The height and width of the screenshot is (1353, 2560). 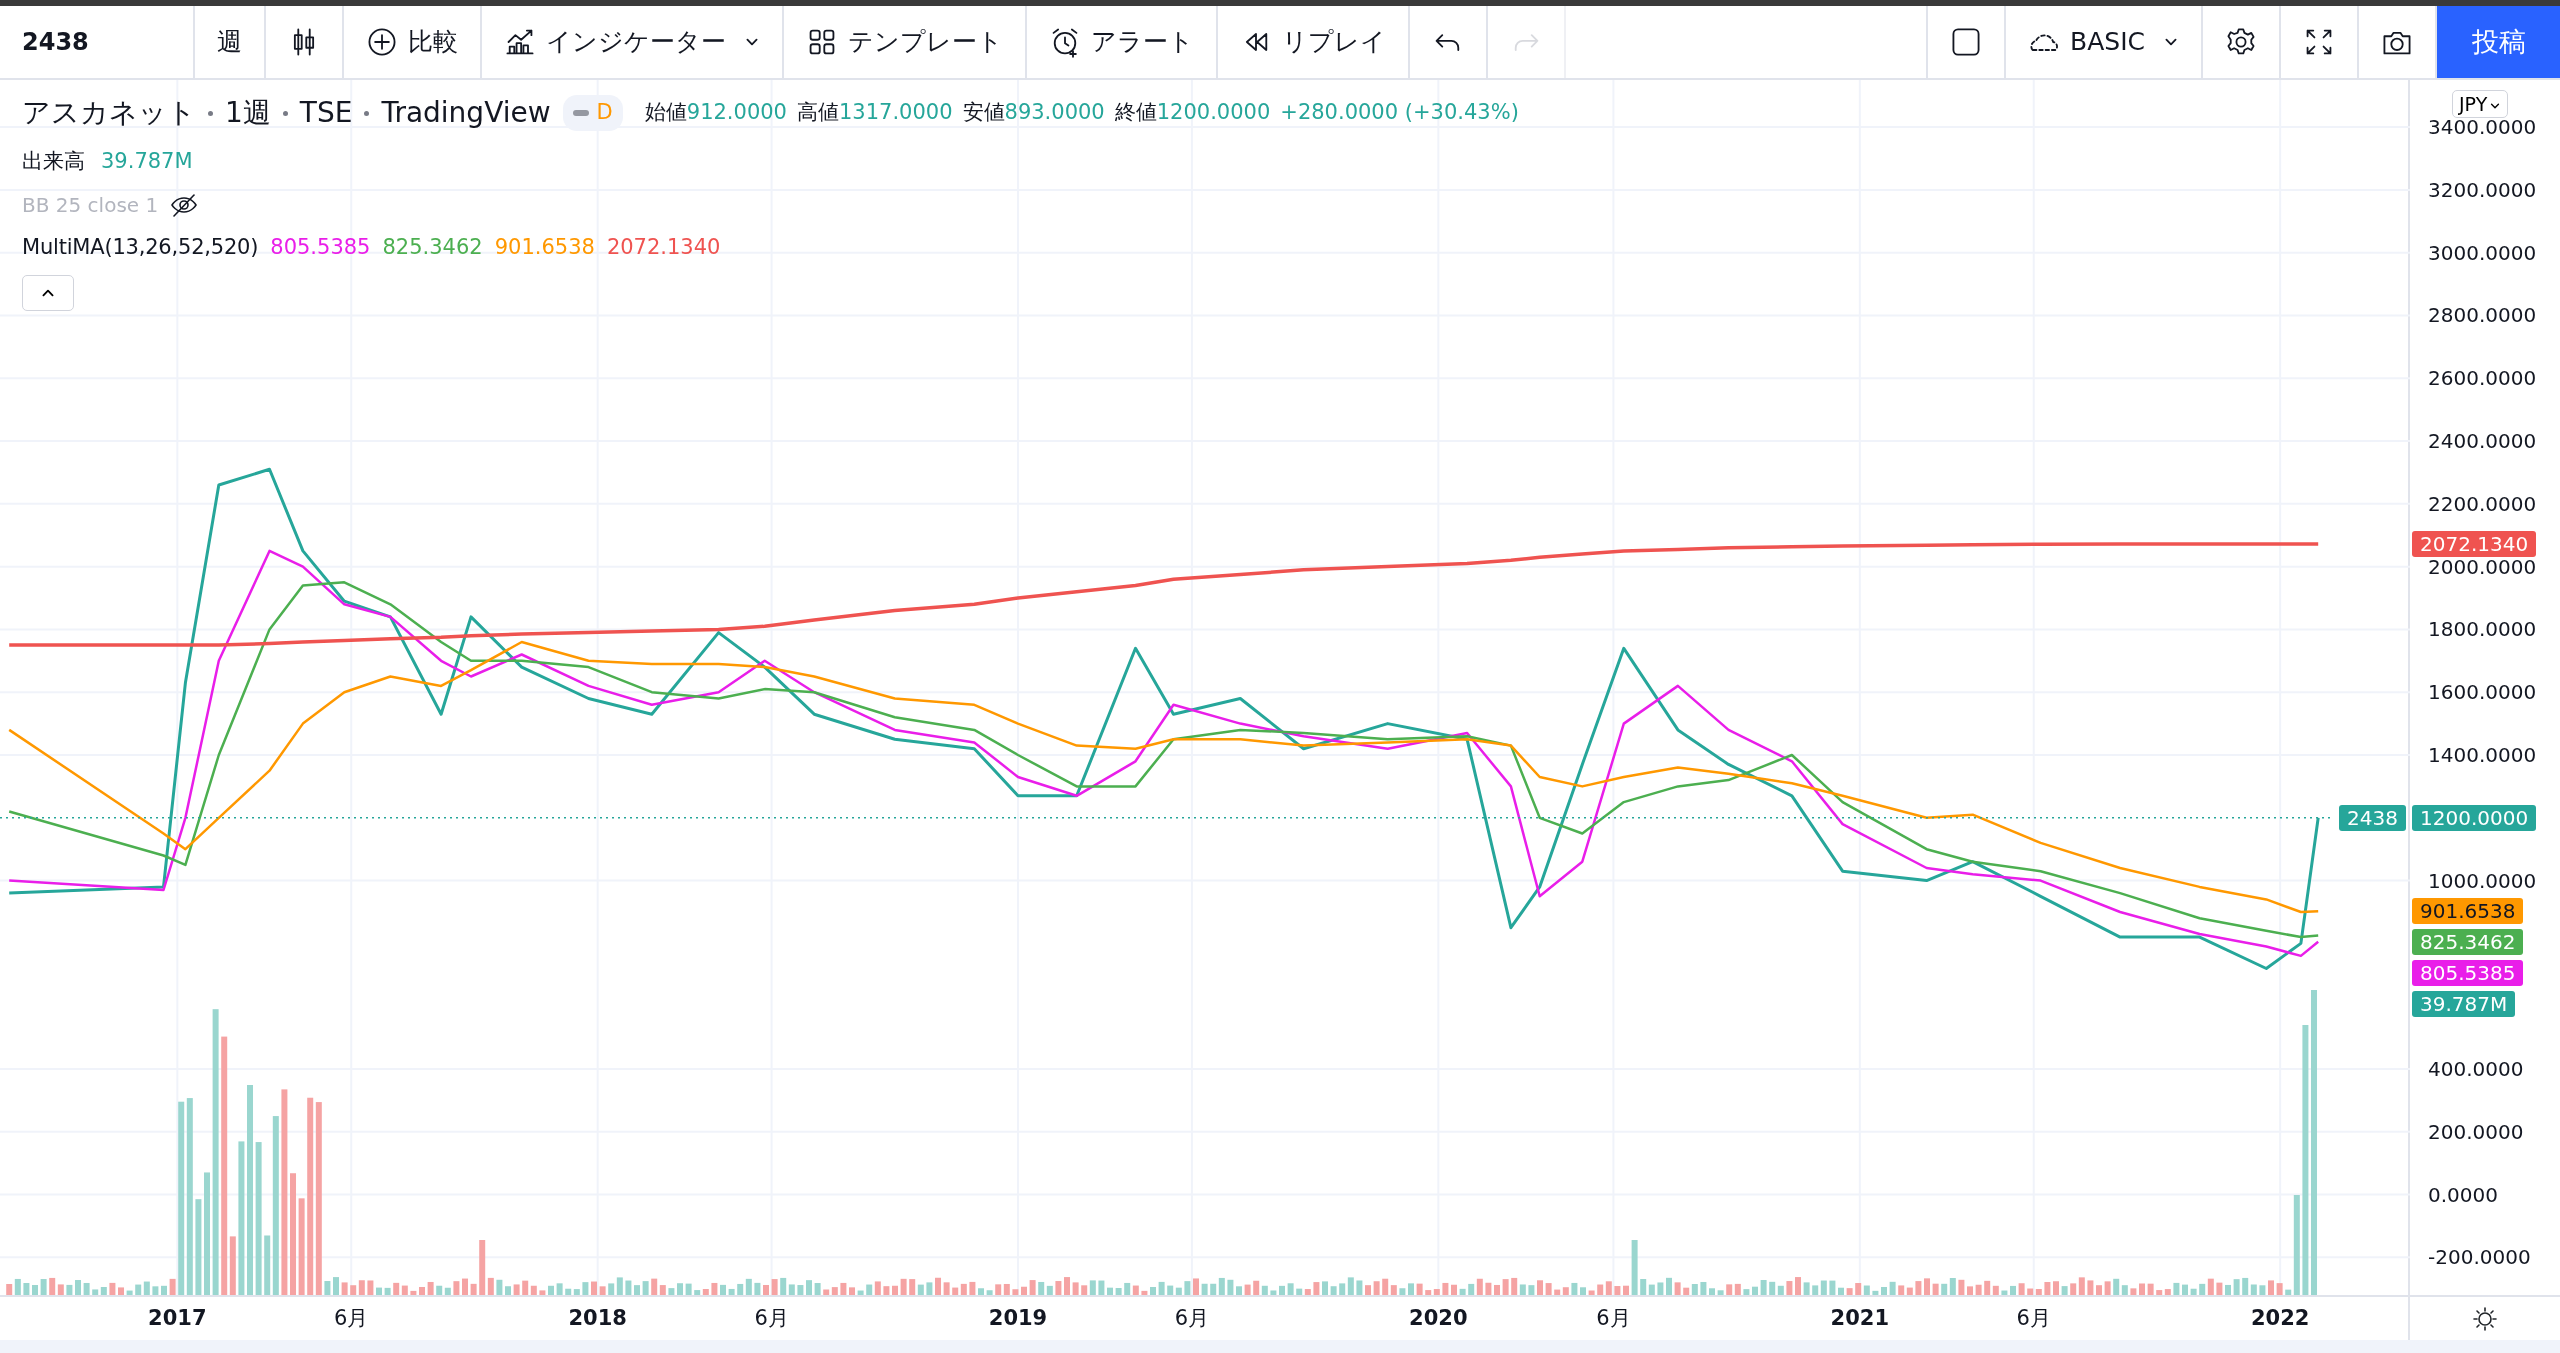 What do you see at coordinates (432, 247) in the screenshot?
I see `indicator-value: 825.3462` at bounding box center [432, 247].